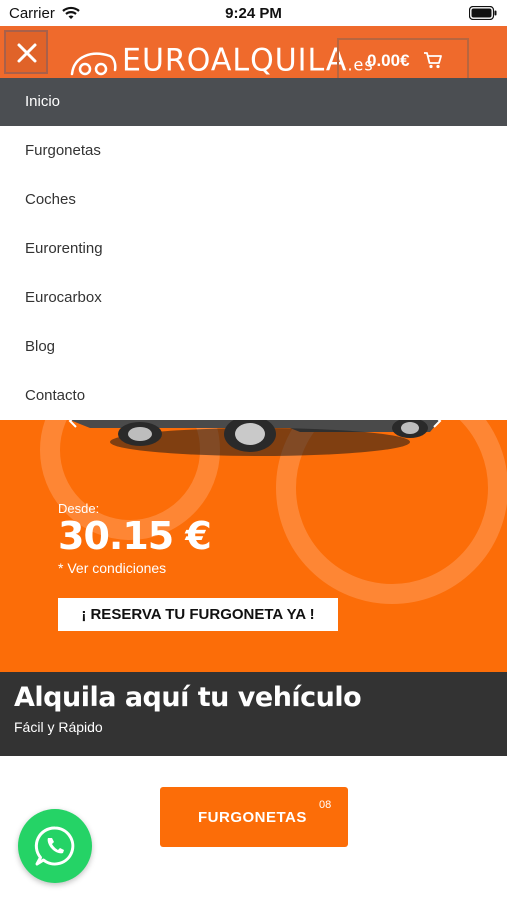 The width and height of the screenshot is (507, 900). What do you see at coordinates (253, 347) in the screenshot?
I see `menu-item-blog: Blog` at bounding box center [253, 347].